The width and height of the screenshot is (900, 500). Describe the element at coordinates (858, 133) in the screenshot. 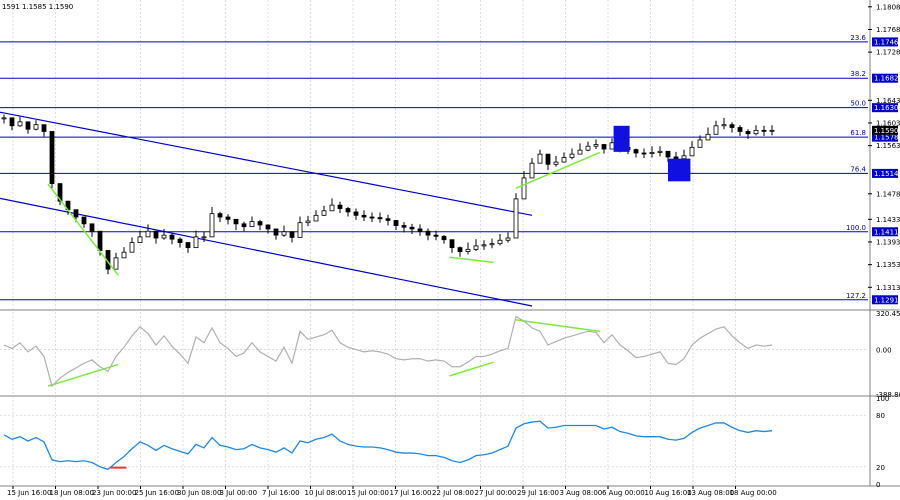

I see `fib-level-label: 61.8` at that location.